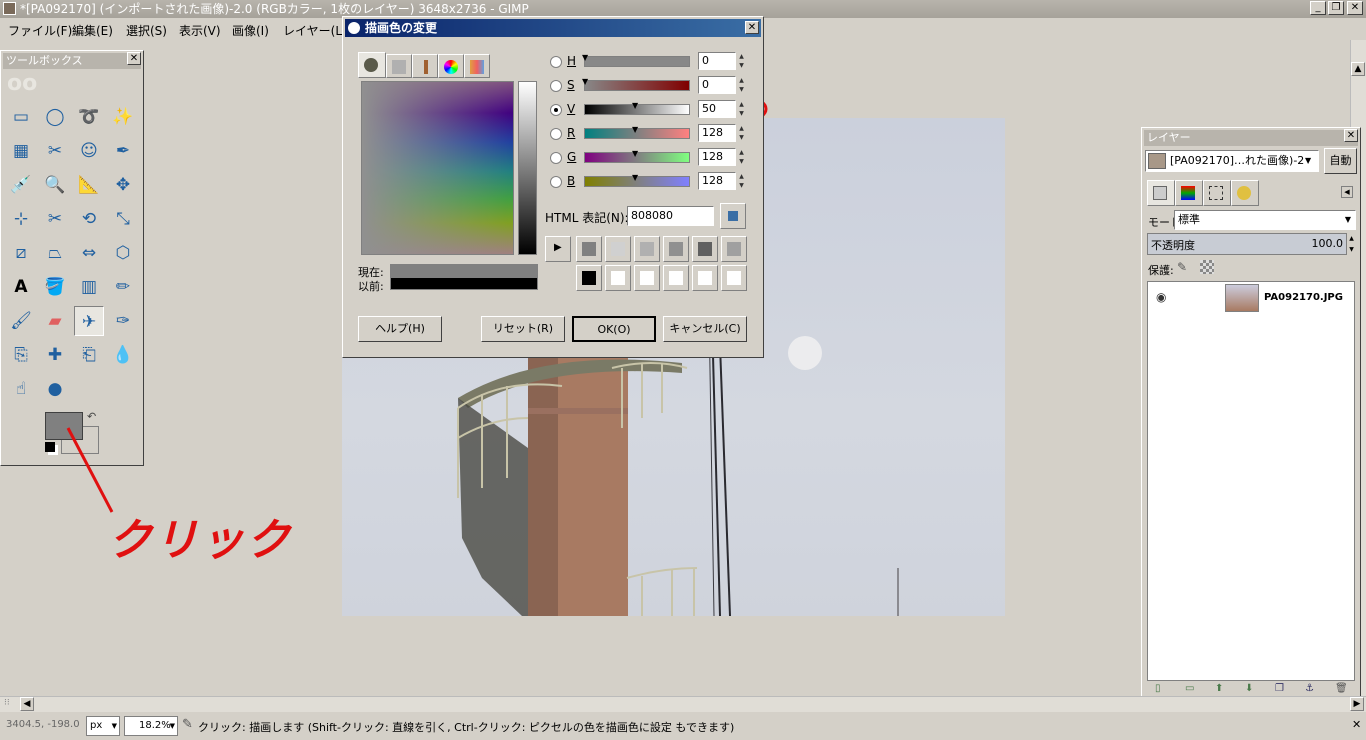  What do you see at coordinates (556, 86) in the screenshot?
I see `radio-s` at bounding box center [556, 86].